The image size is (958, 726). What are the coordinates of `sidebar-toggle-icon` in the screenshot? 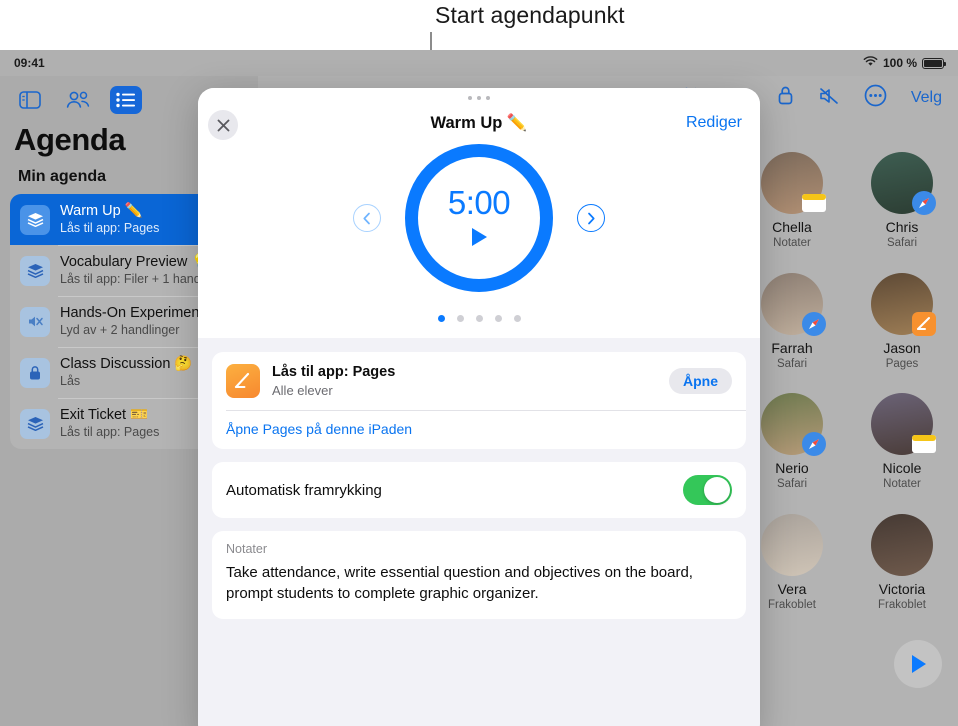 It's located at (30, 100).